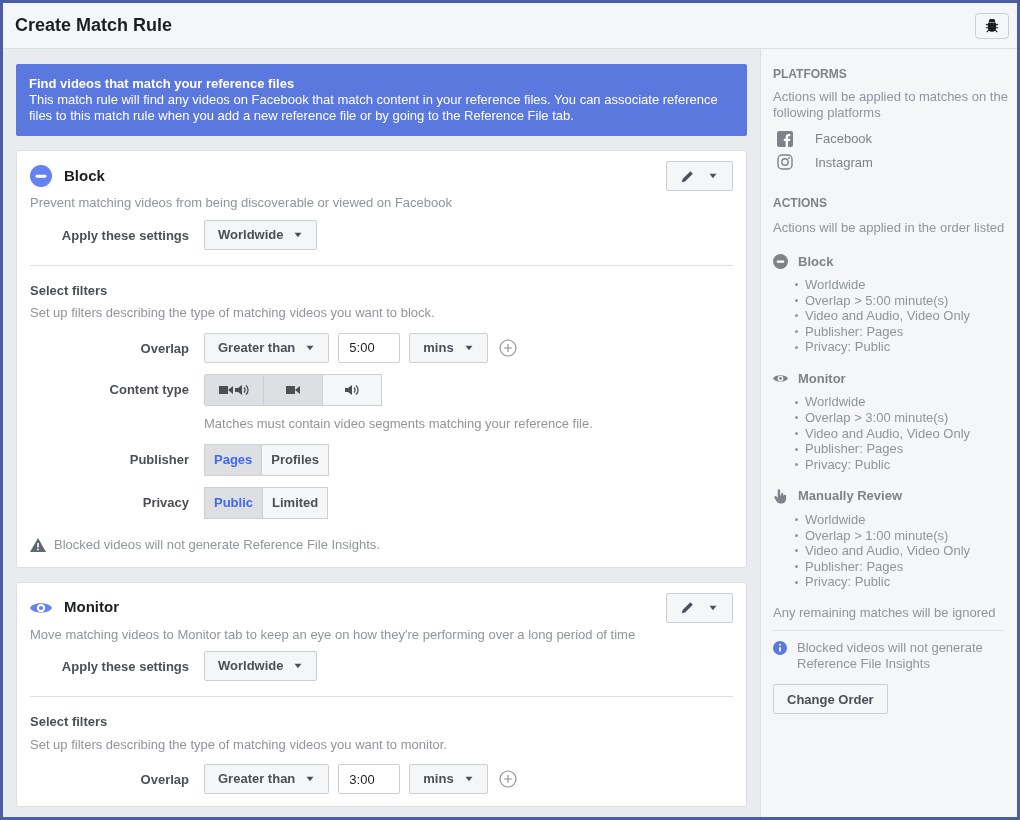 This screenshot has height=820, width=1020. Describe the element at coordinates (785, 162) in the screenshot. I see `camera-outline-icon` at that location.